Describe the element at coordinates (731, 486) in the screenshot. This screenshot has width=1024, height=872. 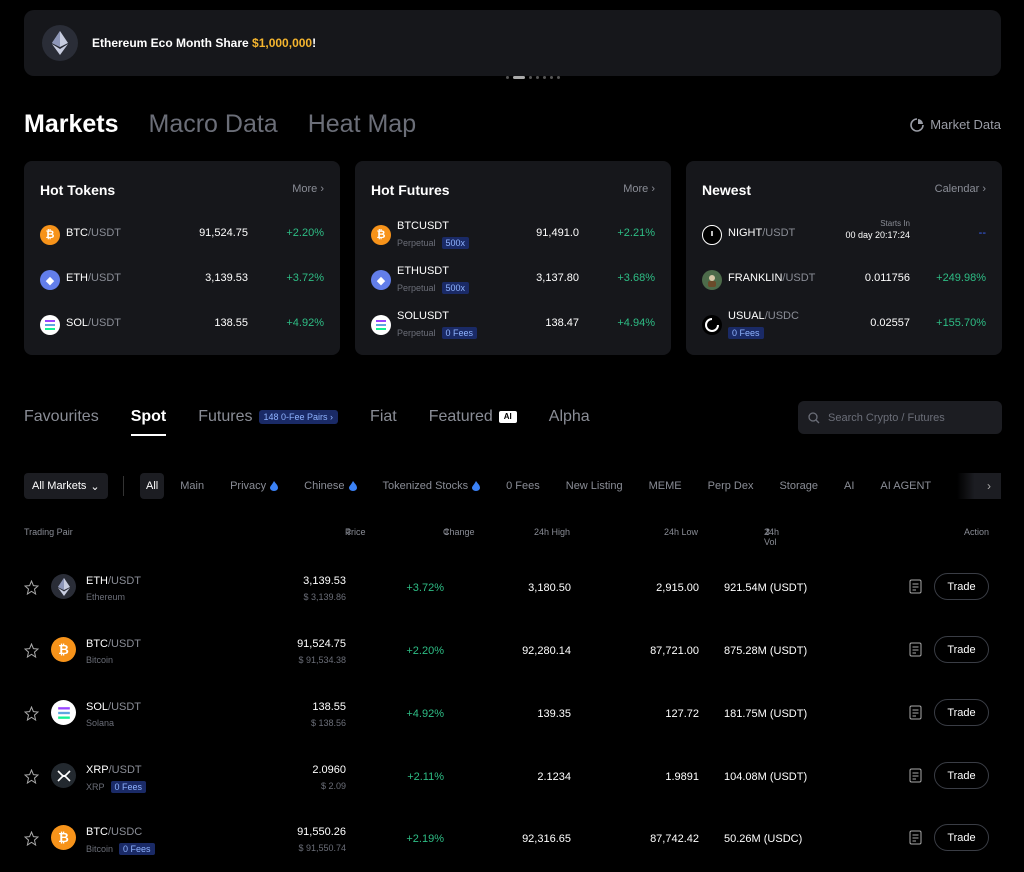
I see `filter-perp-dex: Perp Dex` at that location.